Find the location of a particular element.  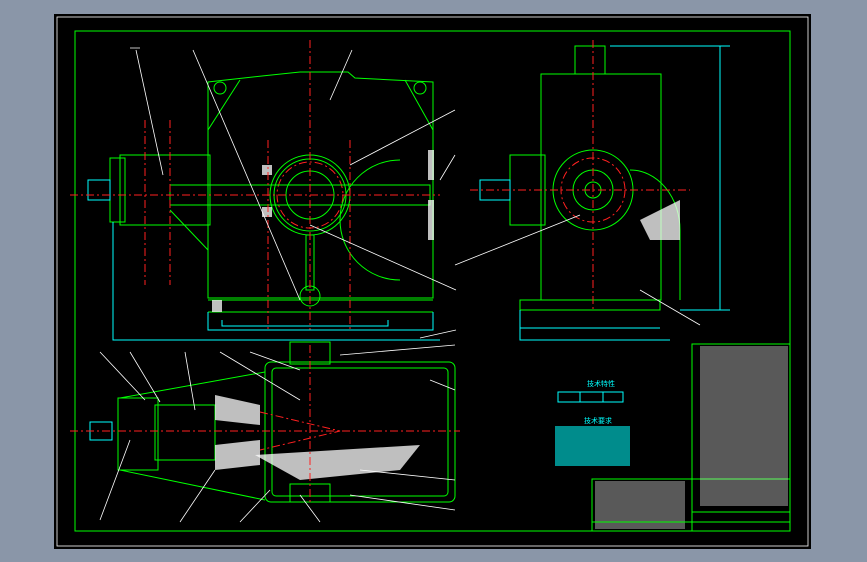

plan-view is located at coordinates (265, 432).